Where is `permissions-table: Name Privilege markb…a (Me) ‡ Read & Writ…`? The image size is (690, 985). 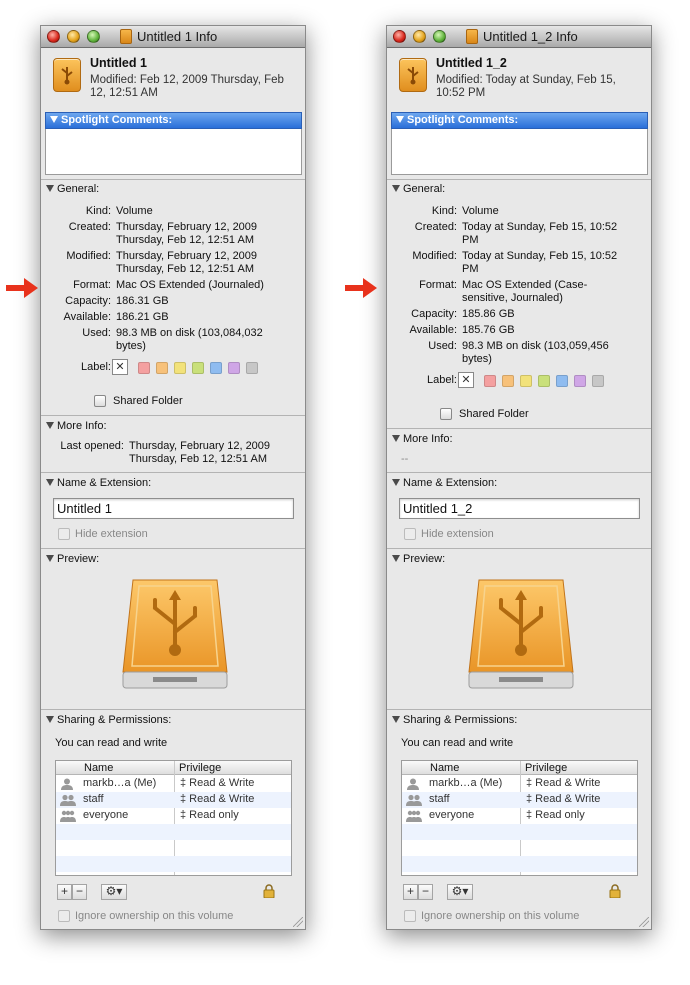
permissions-table: Name Privilege markb…a (Me) ‡ Read & Writ… is located at coordinates (519, 818).